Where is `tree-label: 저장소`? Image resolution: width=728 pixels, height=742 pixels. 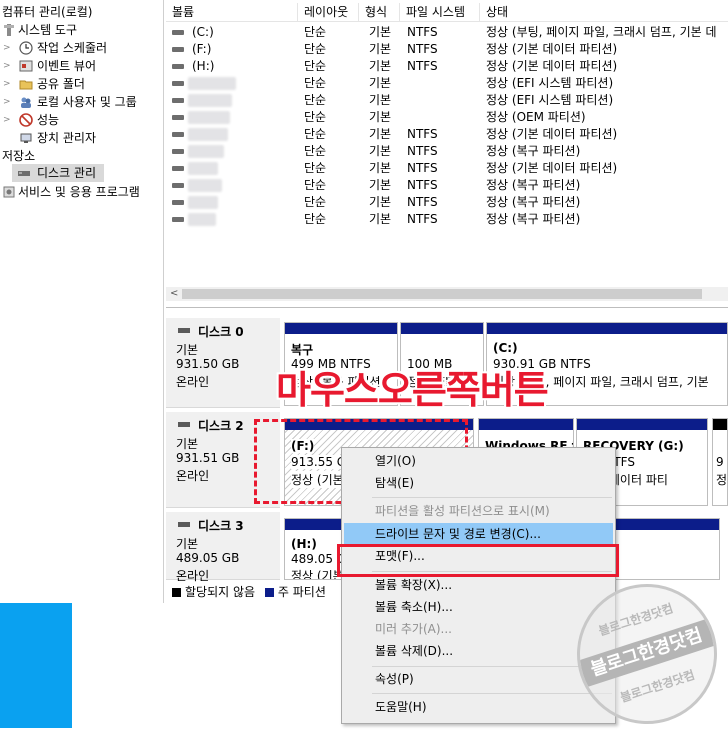 tree-label: 저장소 is located at coordinates (19, 156).